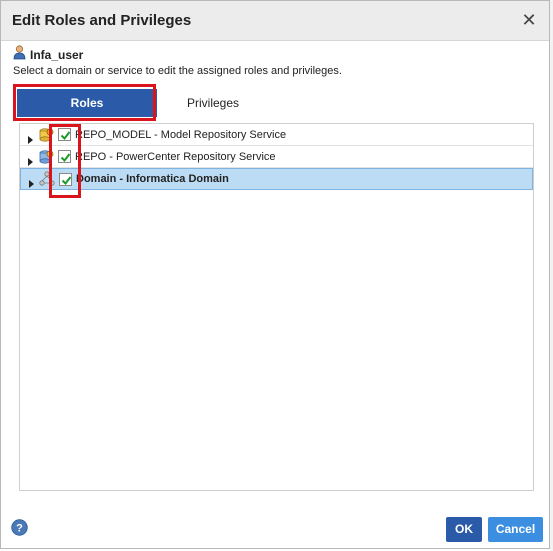 This screenshot has width=553, height=551. What do you see at coordinates (65, 179) in the screenshot?
I see `checkbox-domain` at bounding box center [65, 179].